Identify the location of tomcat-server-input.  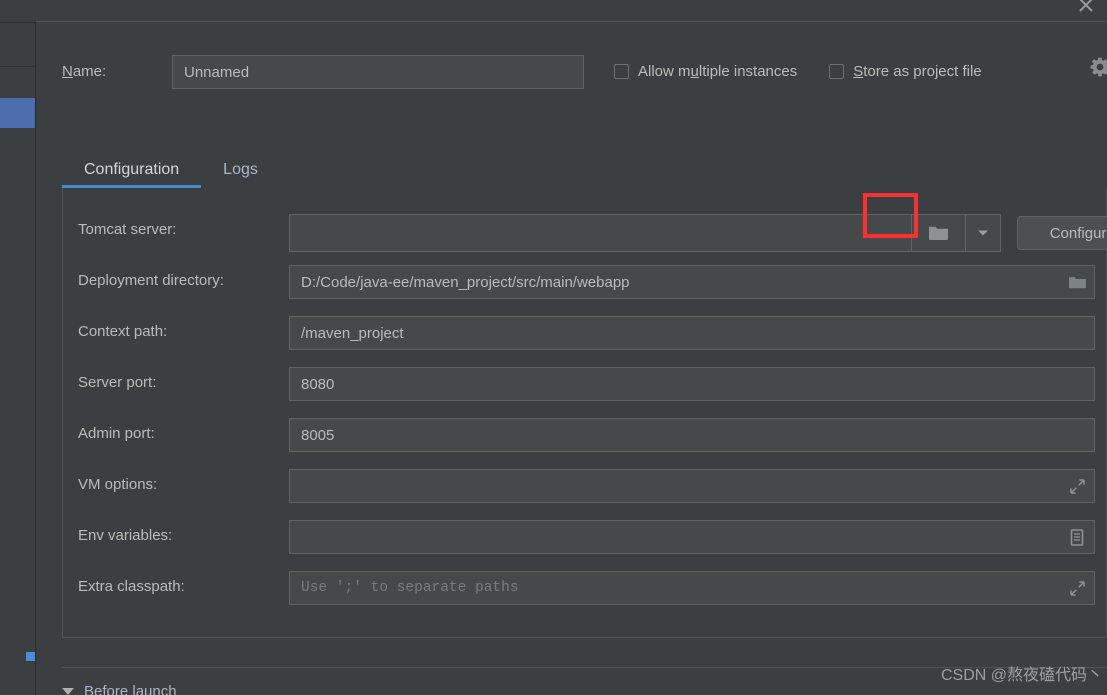
(600, 233).